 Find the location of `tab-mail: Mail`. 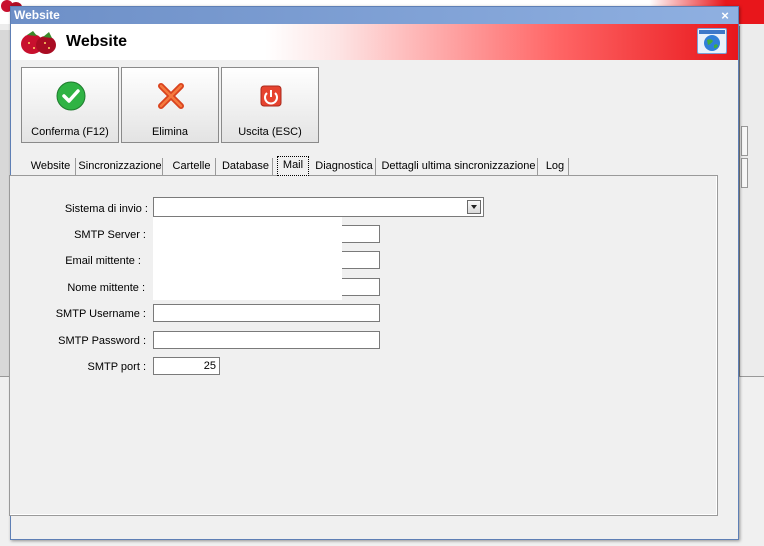

tab-mail: Mail is located at coordinates (293, 166).